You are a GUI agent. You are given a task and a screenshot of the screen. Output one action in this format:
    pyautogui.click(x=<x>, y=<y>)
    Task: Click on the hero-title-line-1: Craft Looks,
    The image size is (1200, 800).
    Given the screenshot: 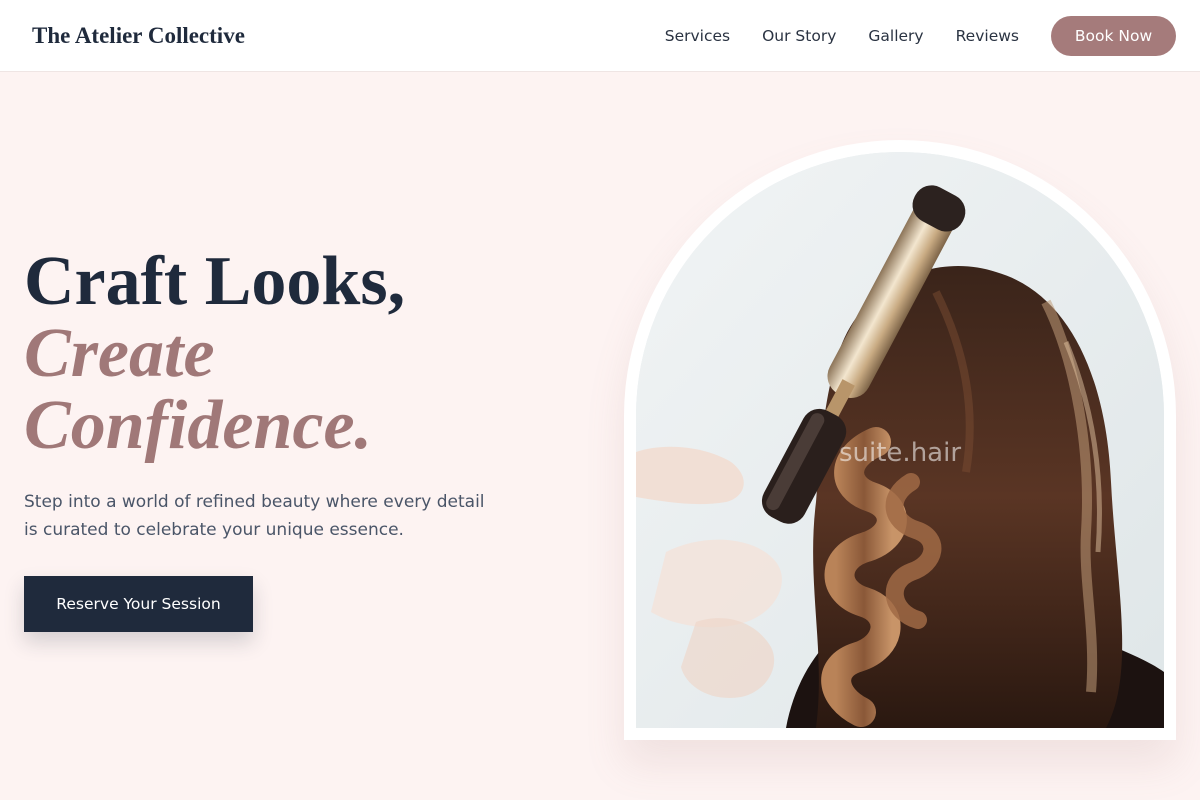 What is the action you would take?
    pyautogui.click(x=215, y=281)
    